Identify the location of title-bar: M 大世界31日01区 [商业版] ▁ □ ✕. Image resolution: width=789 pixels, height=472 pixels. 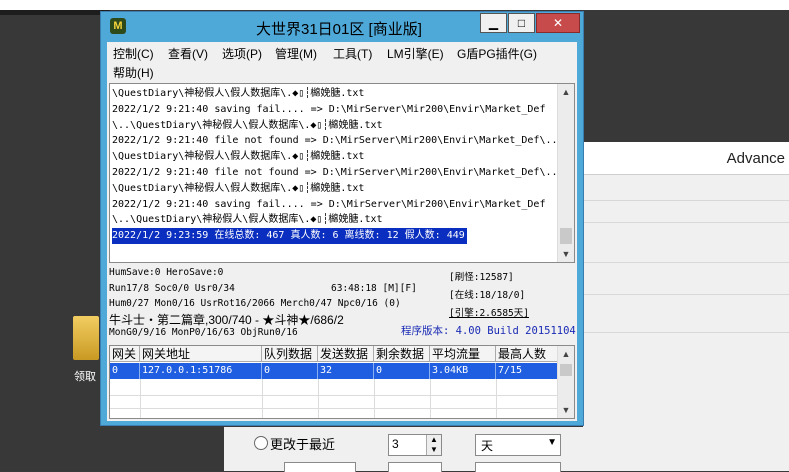
(342, 27).